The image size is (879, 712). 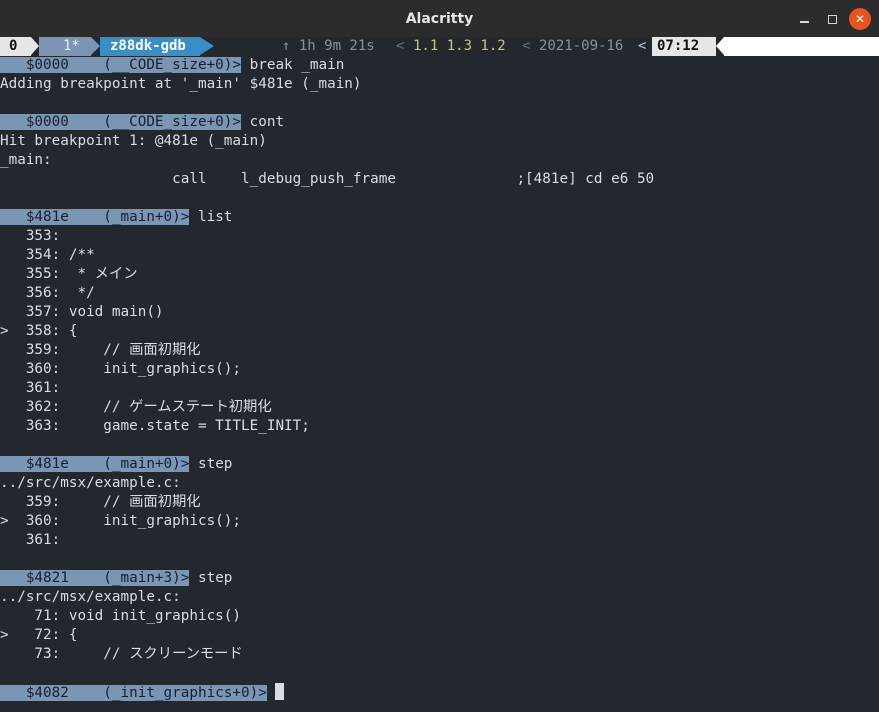 What do you see at coordinates (69, 274) in the screenshot?
I see `output-text: 355: * メイン` at bounding box center [69, 274].